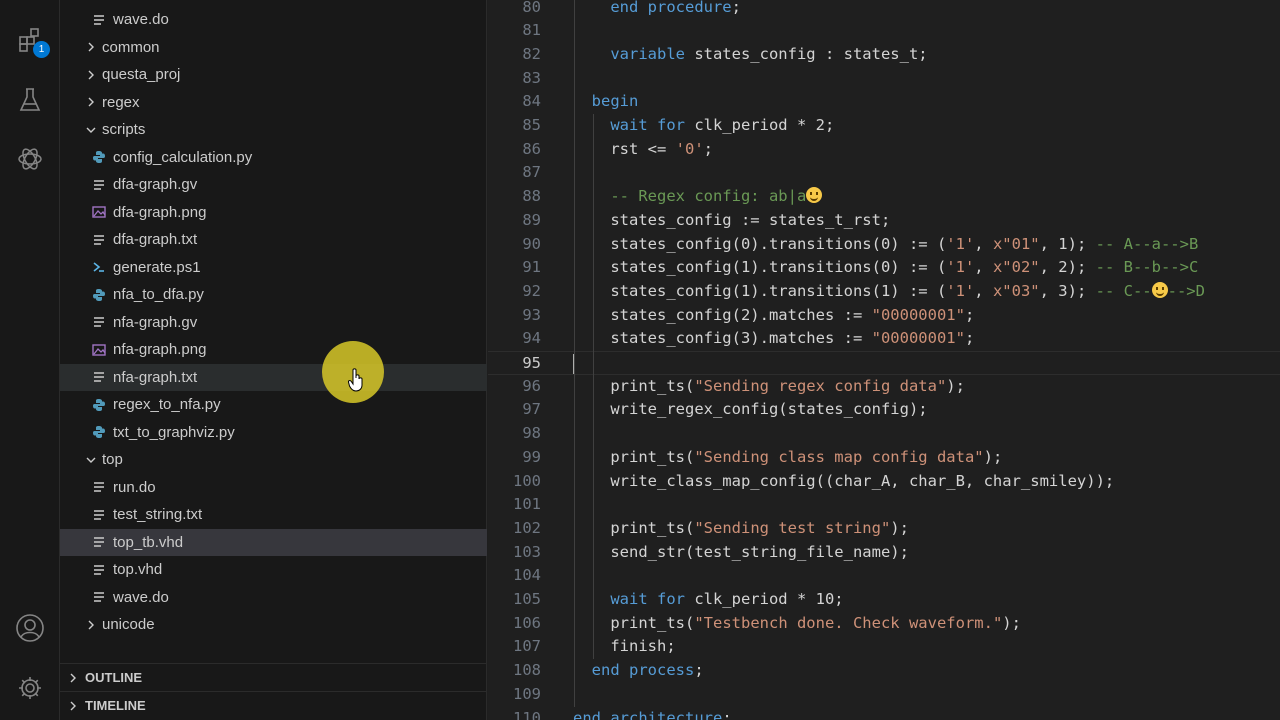 This screenshot has height=720, width=1280. Describe the element at coordinates (960, 267) in the screenshot. I see `code-token: '1'` at that location.